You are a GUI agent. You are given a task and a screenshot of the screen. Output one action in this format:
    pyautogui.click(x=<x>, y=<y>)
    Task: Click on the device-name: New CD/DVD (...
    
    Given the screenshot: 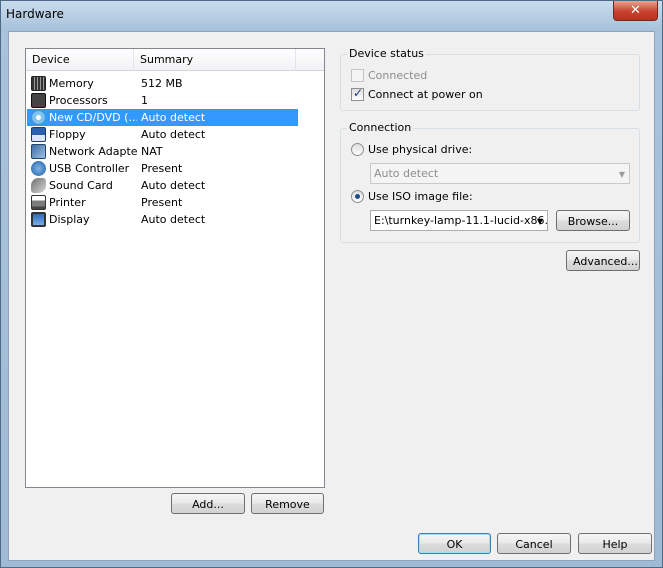 What is the action you would take?
    pyautogui.click(x=93, y=117)
    